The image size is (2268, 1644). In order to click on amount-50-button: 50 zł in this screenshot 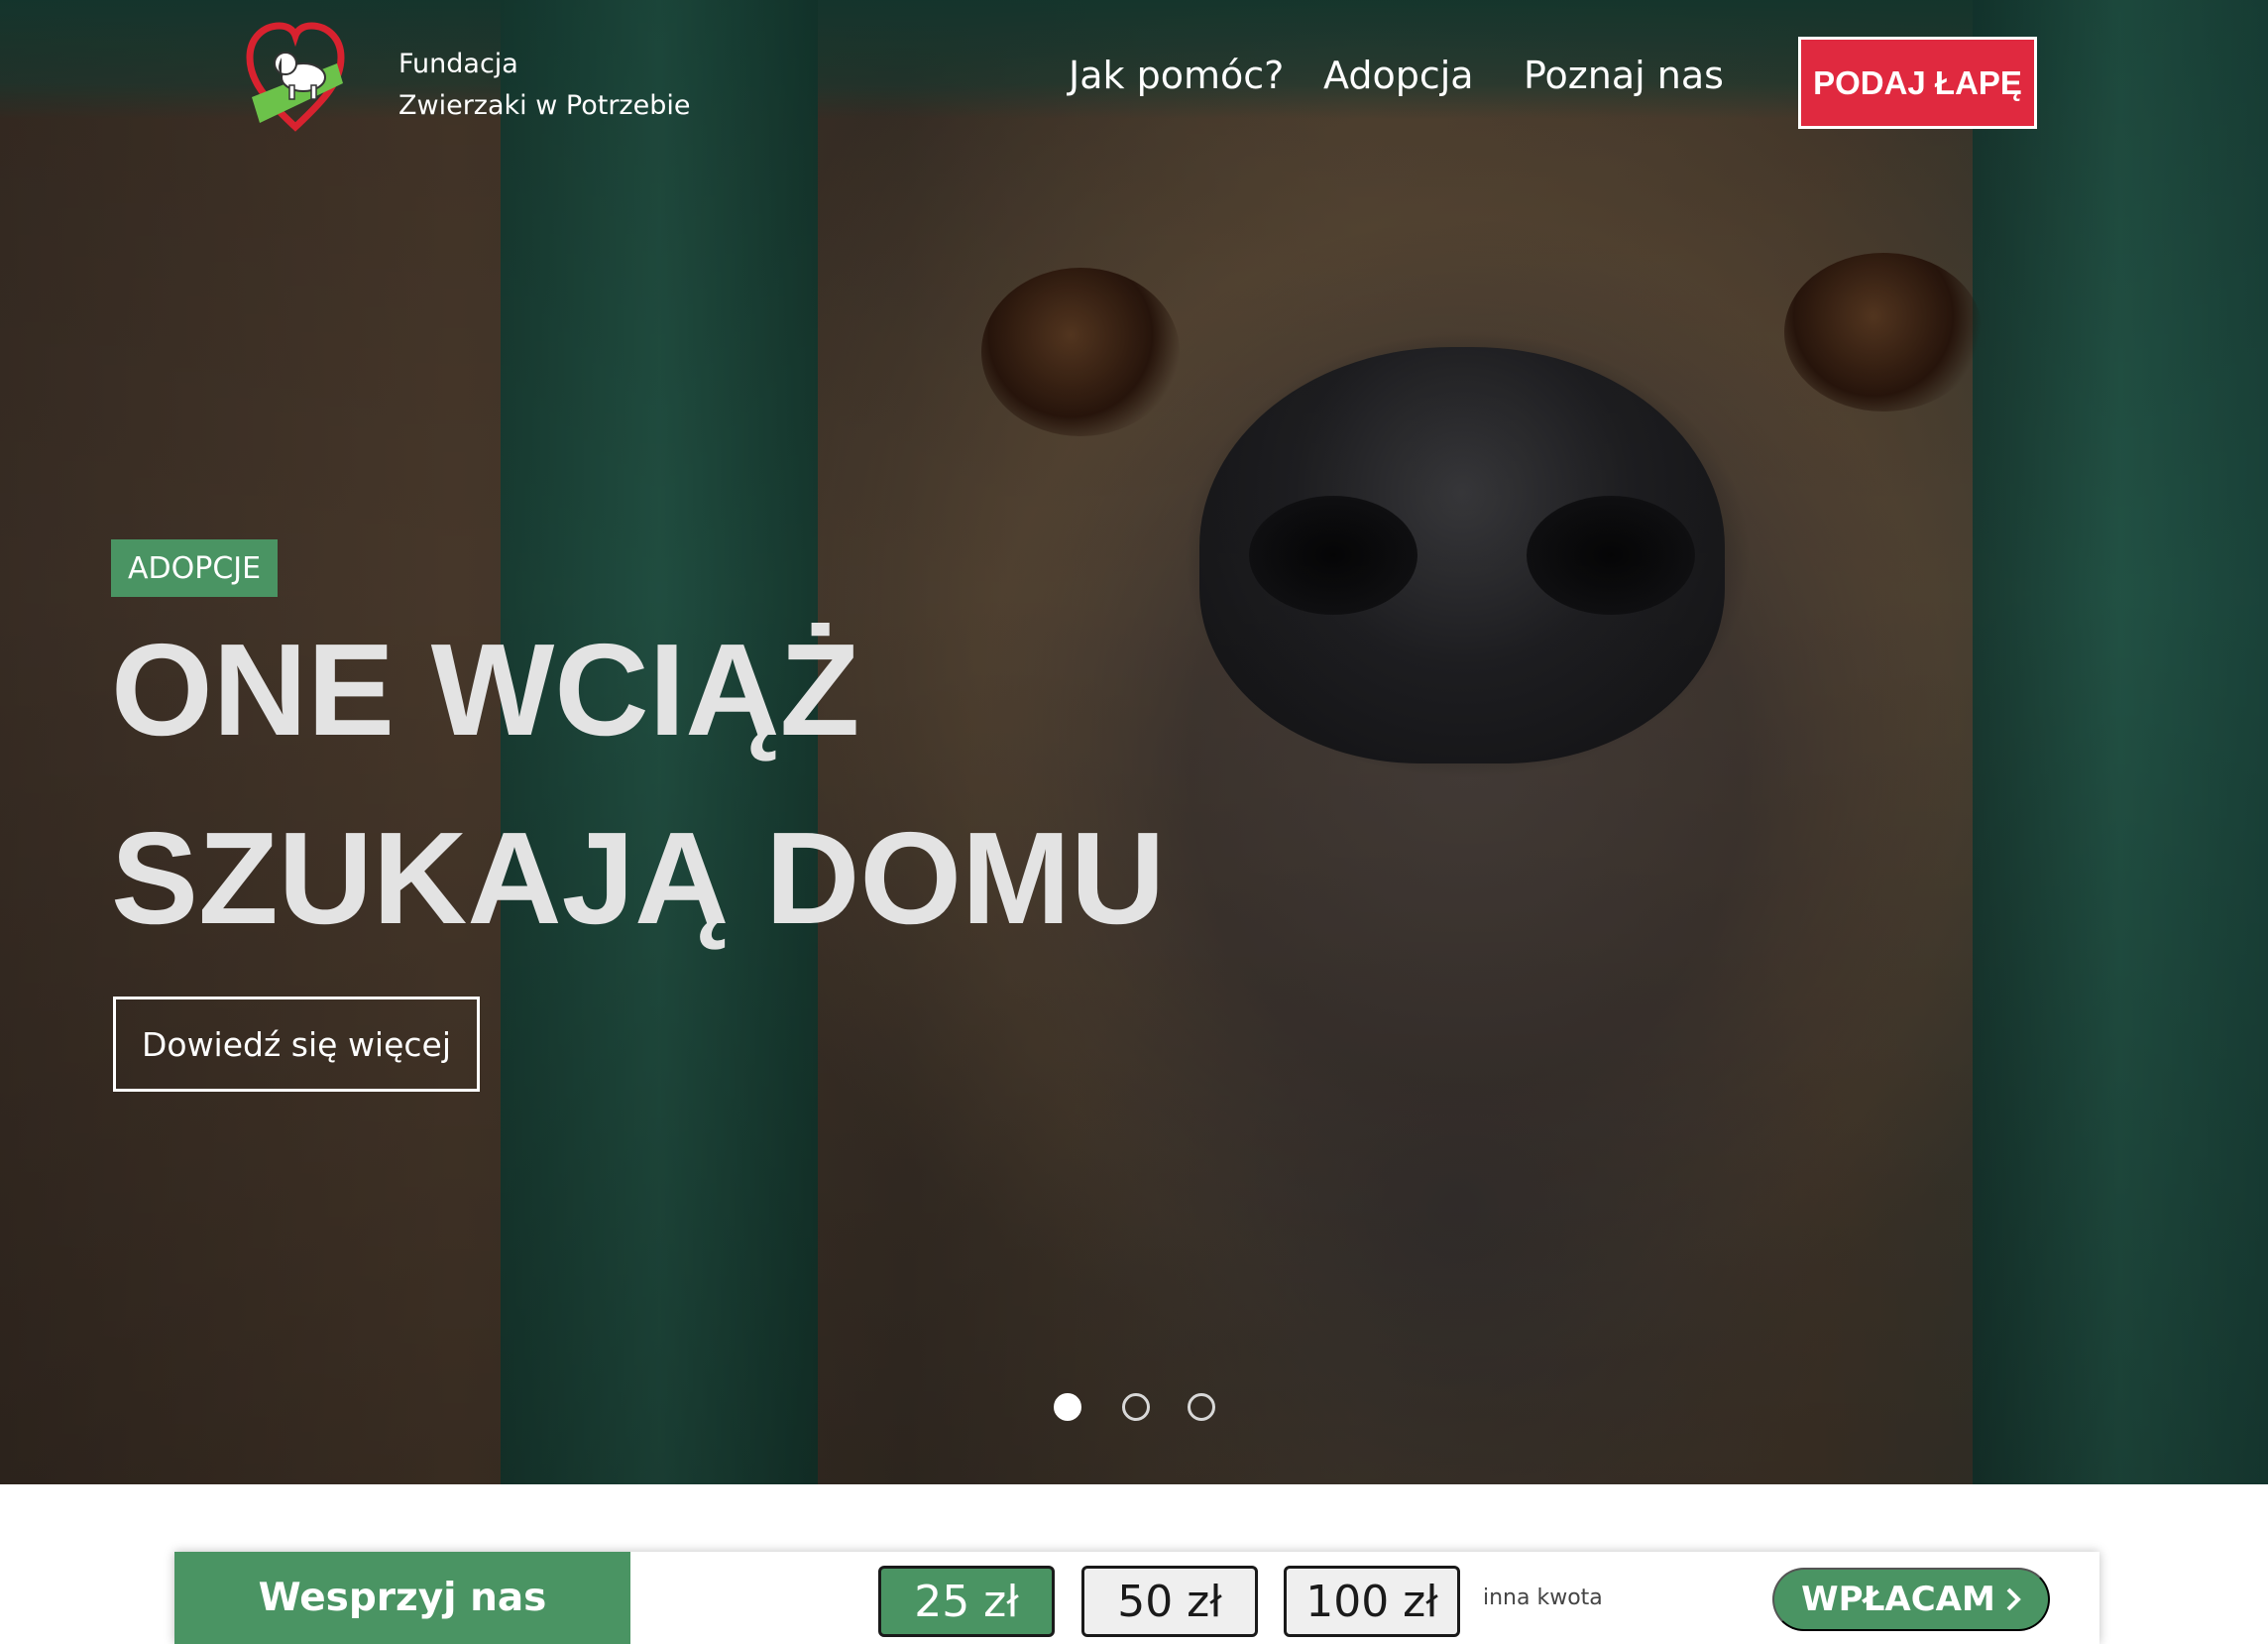, I will do `click(1169, 1601)`.